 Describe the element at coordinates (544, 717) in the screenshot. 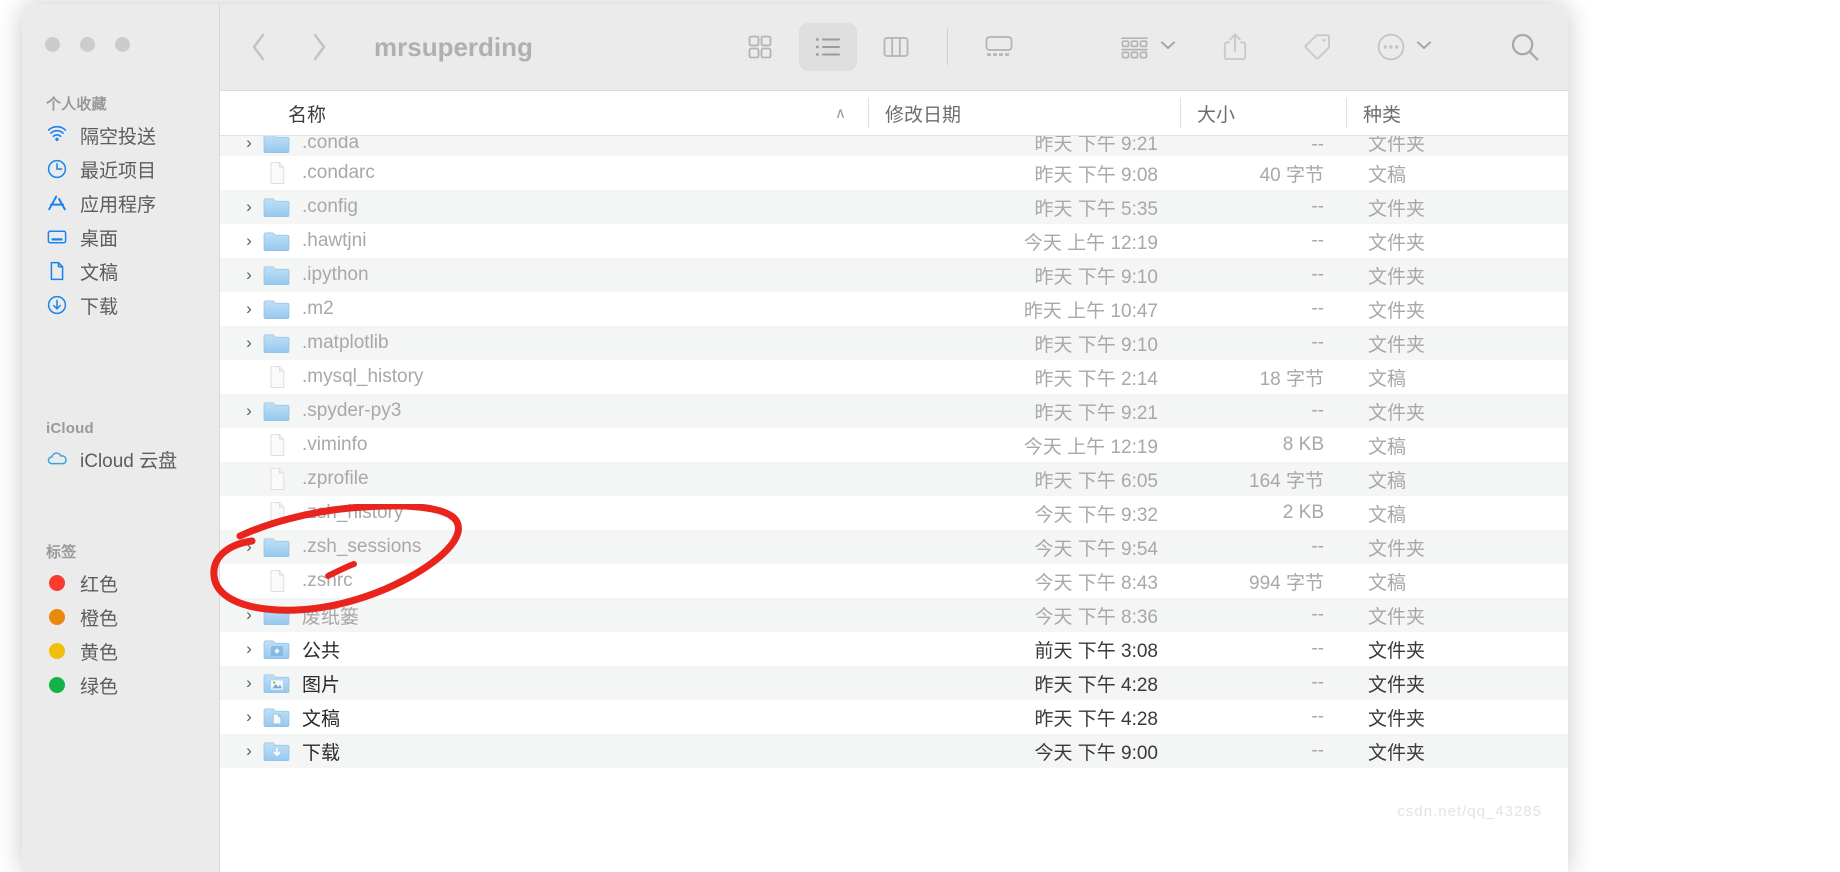

I see `file-name-cell: › 文稿` at that location.